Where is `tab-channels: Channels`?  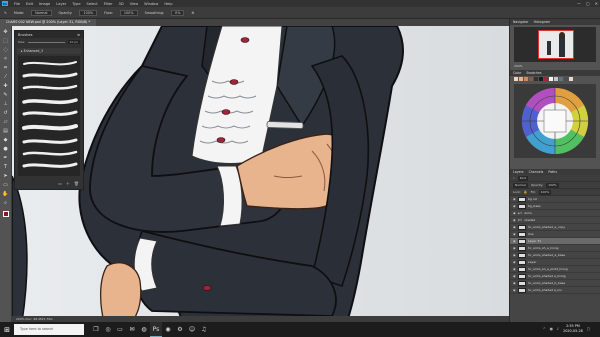 tab-channels: Channels is located at coordinates (536, 172).